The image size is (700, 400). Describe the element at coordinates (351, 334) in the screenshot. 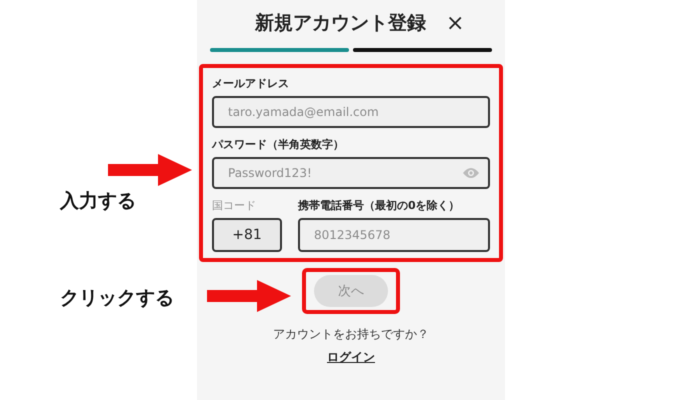

I see `login-prompt: アカウントをお持ちですか？` at that location.